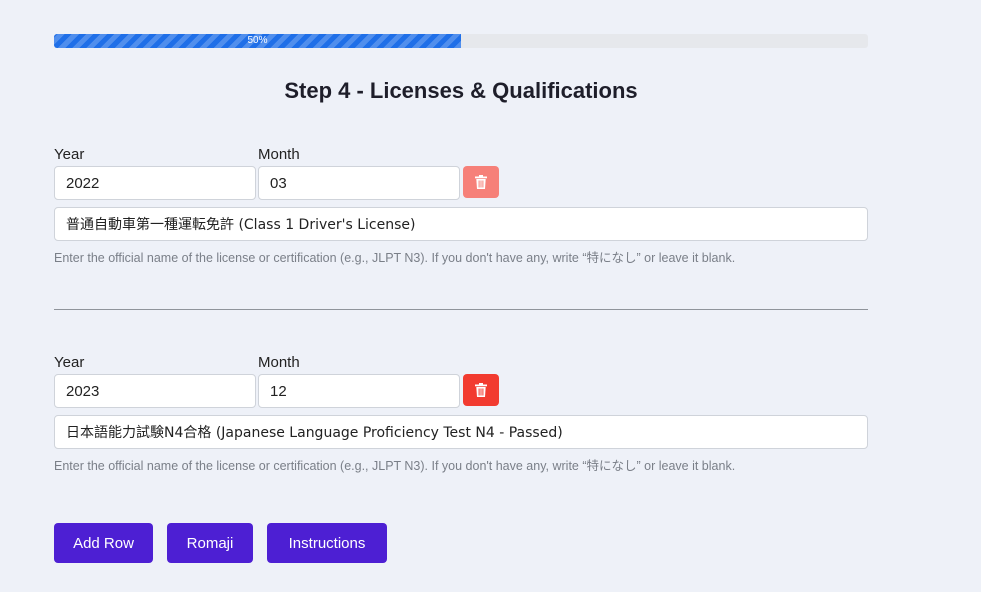 The height and width of the screenshot is (592, 981). Describe the element at coordinates (210, 543) in the screenshot. I see `romaji-button: Romaji` at that location.